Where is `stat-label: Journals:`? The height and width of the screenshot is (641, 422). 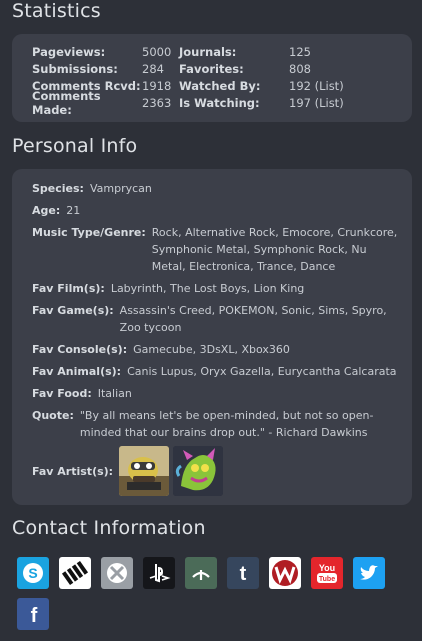 stat-label: Journals: is located at coordinates (208, 51).